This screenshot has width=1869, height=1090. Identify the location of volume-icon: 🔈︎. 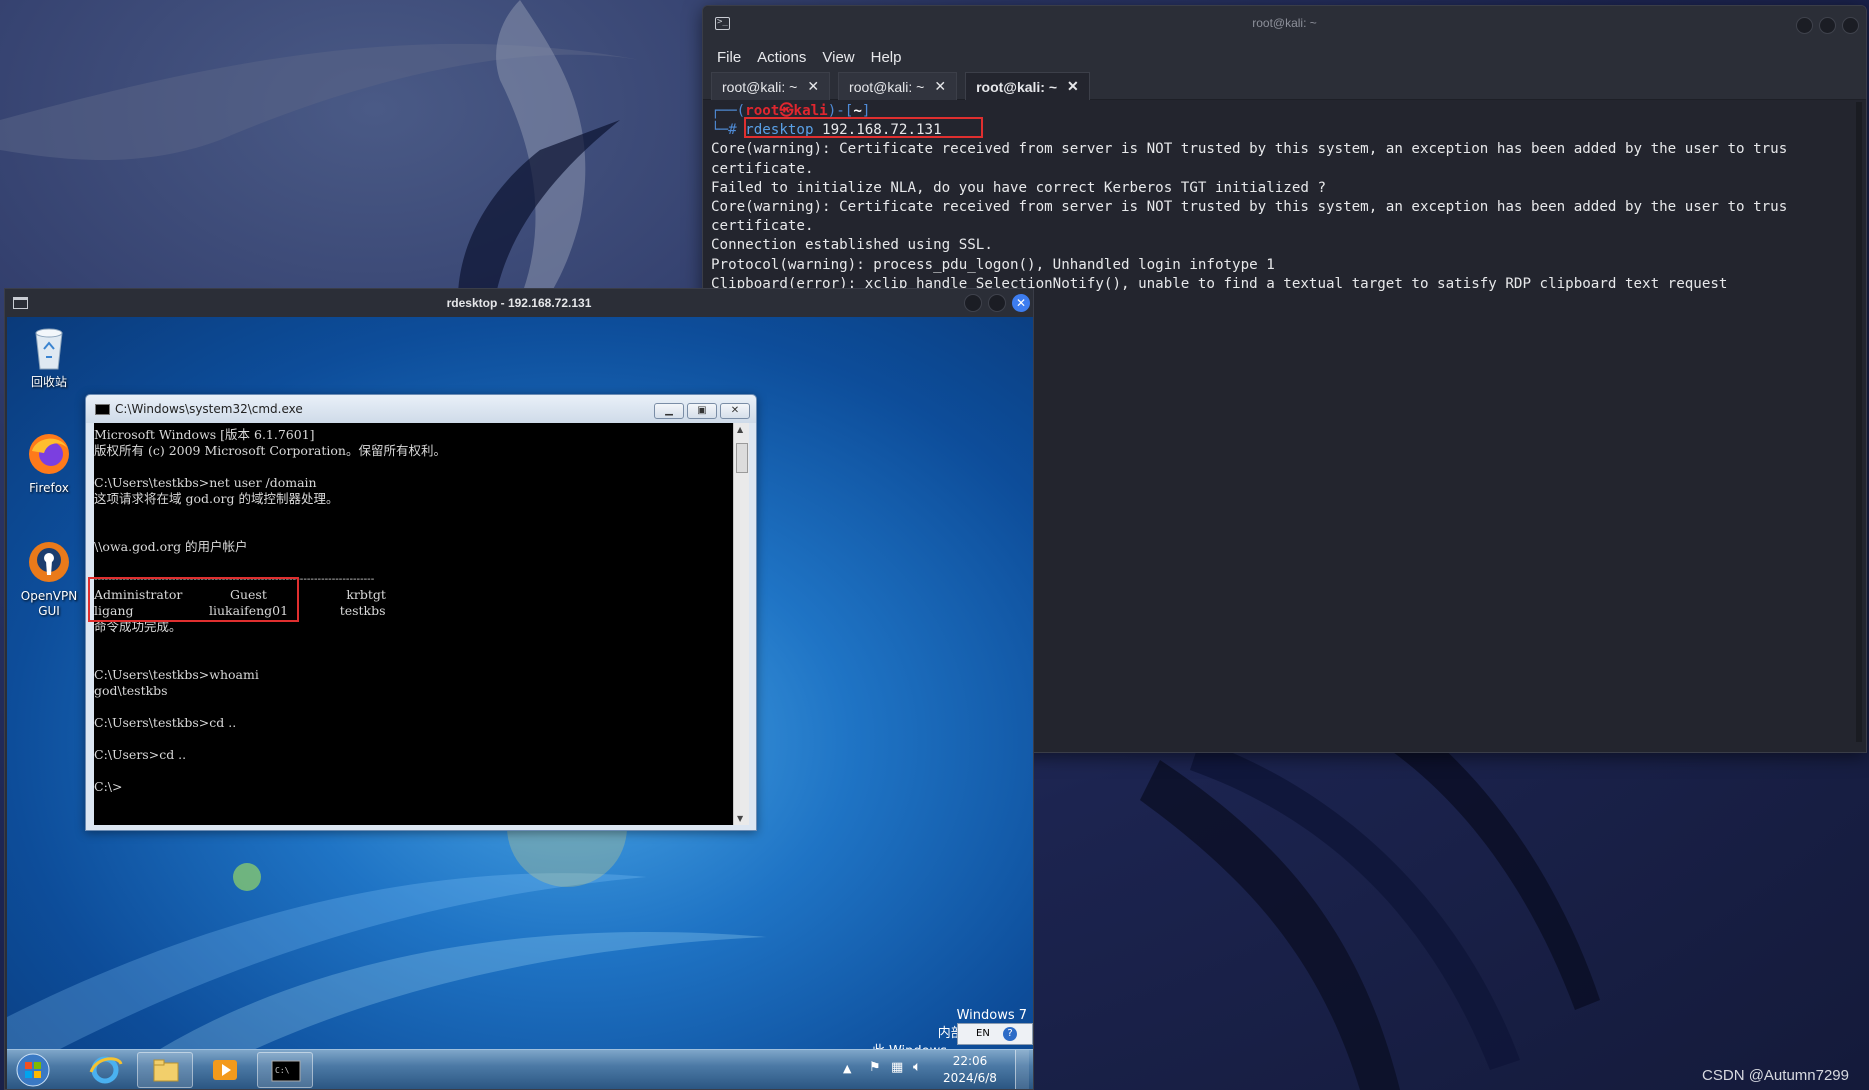
(917, 1067).